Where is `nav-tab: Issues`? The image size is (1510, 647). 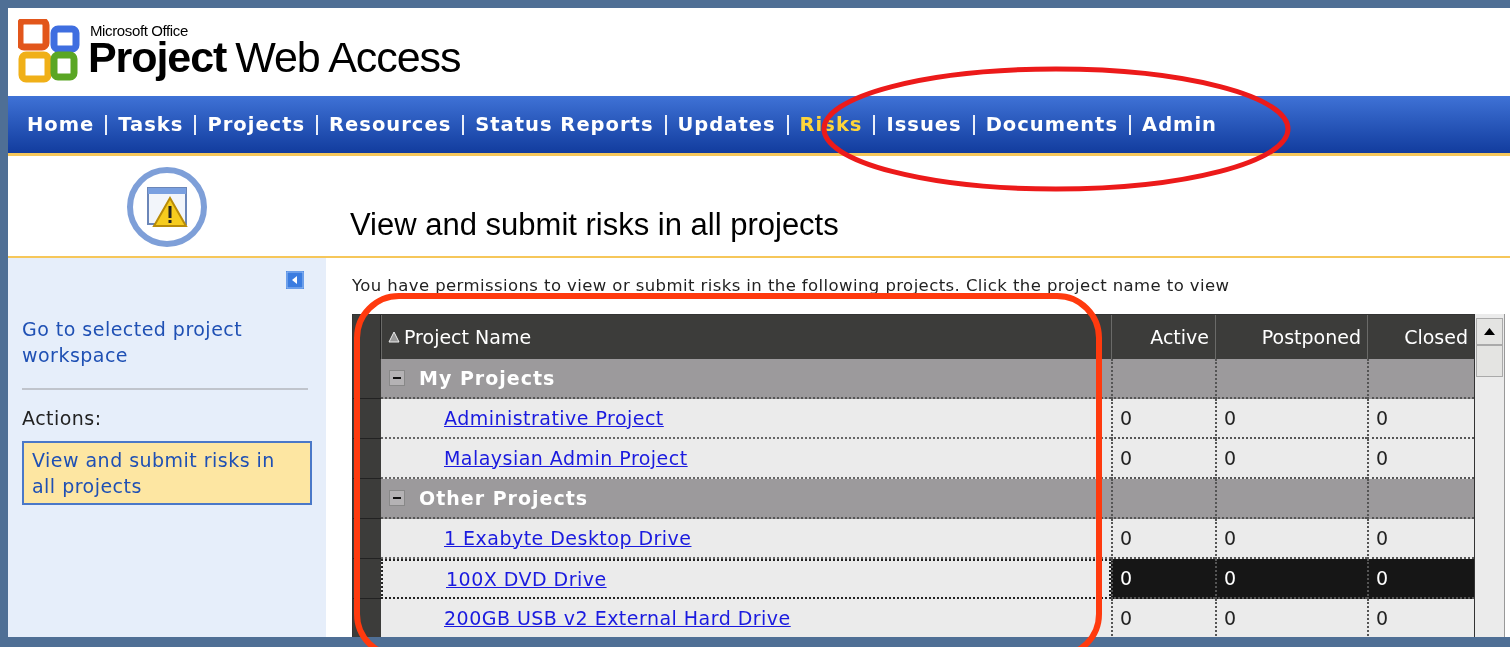 nav-tab: Issues is located at coordinates (924, 124).